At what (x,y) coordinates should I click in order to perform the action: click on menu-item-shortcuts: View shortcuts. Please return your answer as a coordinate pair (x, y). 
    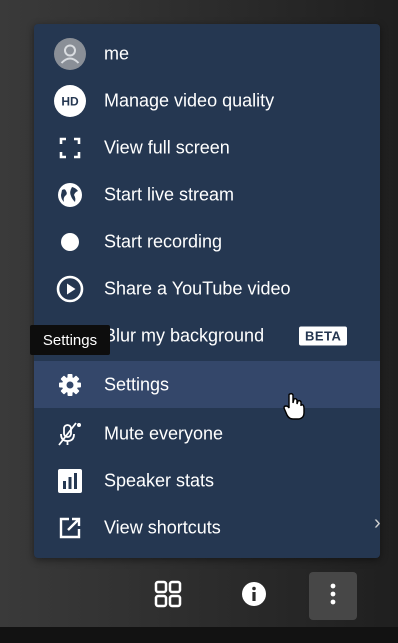
    Looking at the image, I should click on (207, 527).